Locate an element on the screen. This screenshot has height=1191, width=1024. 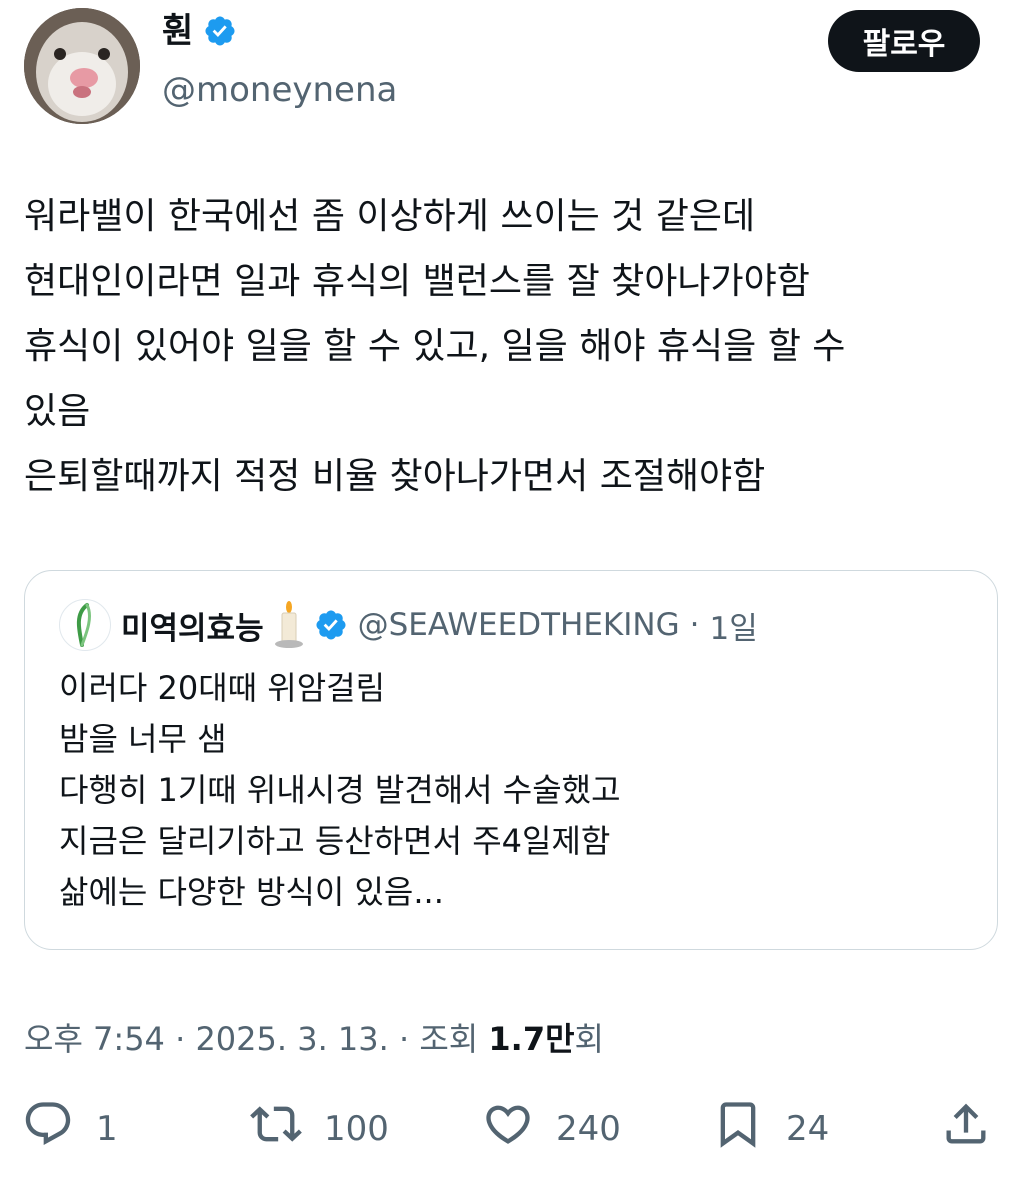
quoted-tweet-line: 다행히 1기때 위내시경 발견해서 수술했고 is located at coordinates (340, 790).